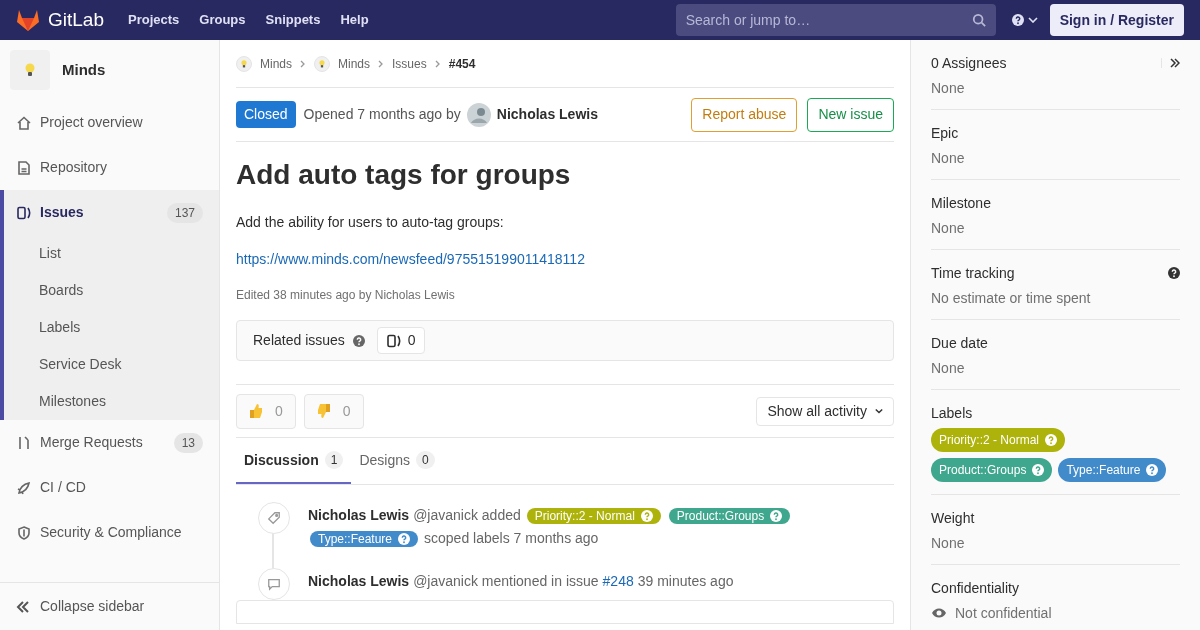 The width and height of the screenshot is (1200, 630). I want to click on section-title: Confidentiality, so click(975, 588).